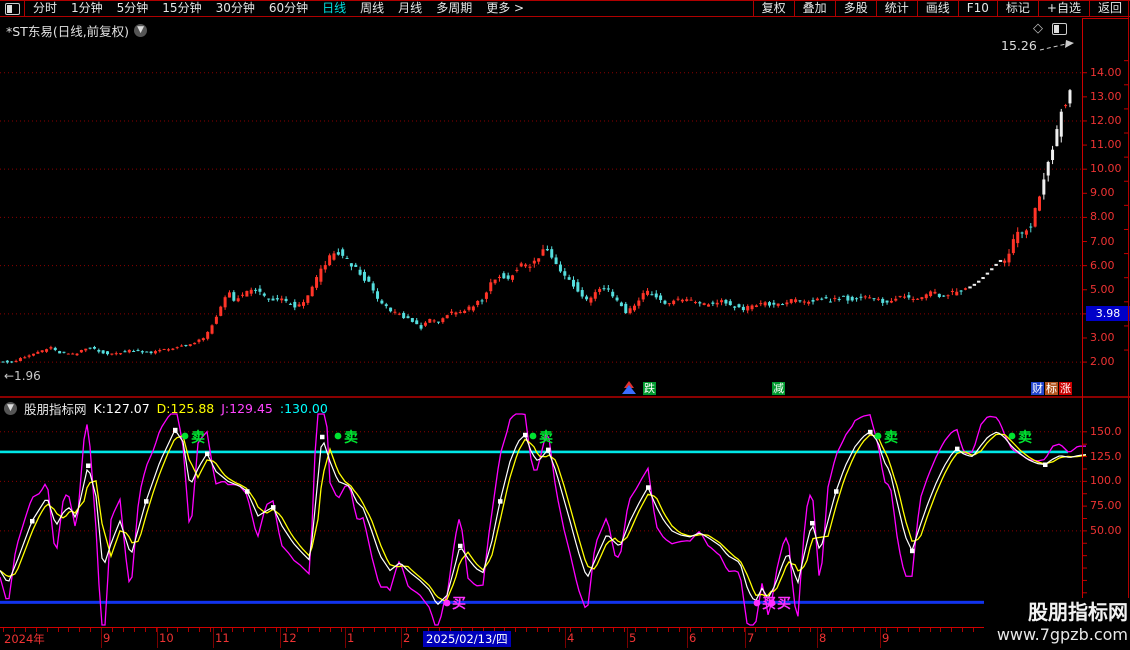 This screenshot has width=1130, height=650. What do you see at coordinates (1102, 265) in the screenshot?
I see `price-tick-label: 6.00` at bounding box center [1102, 265].